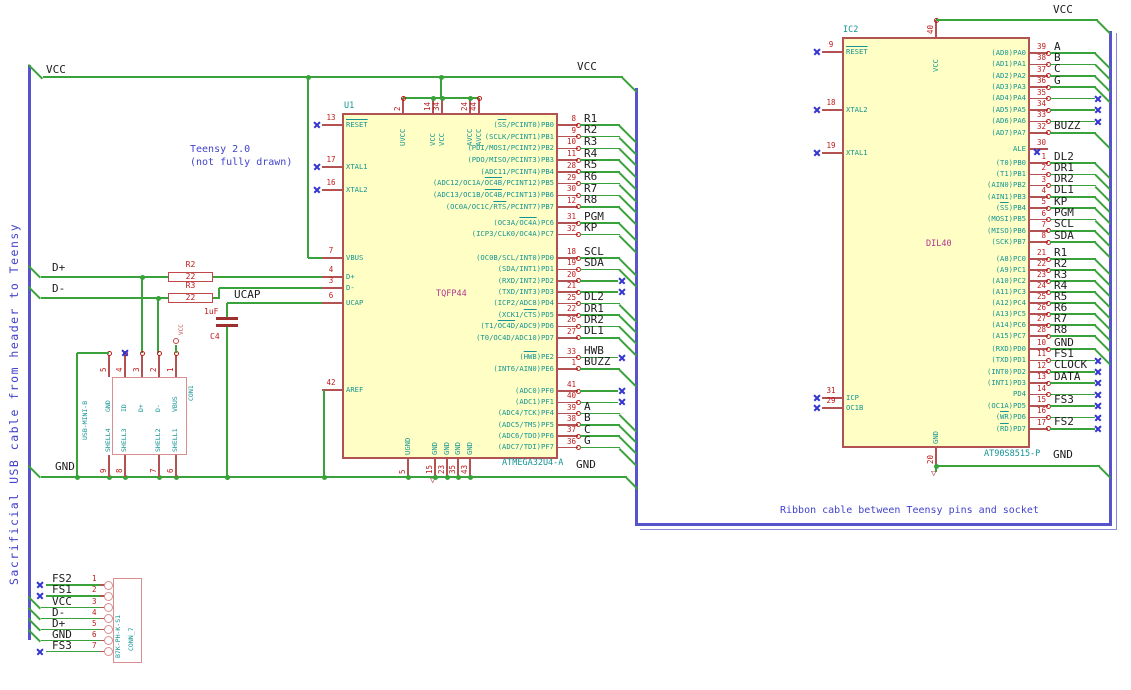 The height and width of the screenshot is (690, 1131). I want to click on pin-name: (AD7)PA7, so click(1008, 132).